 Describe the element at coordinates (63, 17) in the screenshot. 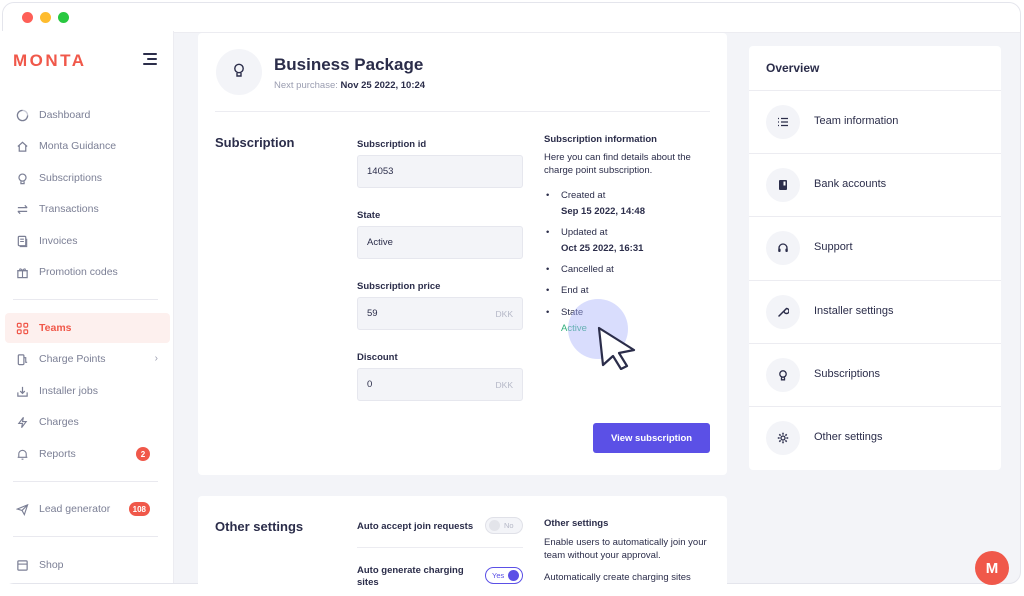

I see `window-maximize-button` at that location.